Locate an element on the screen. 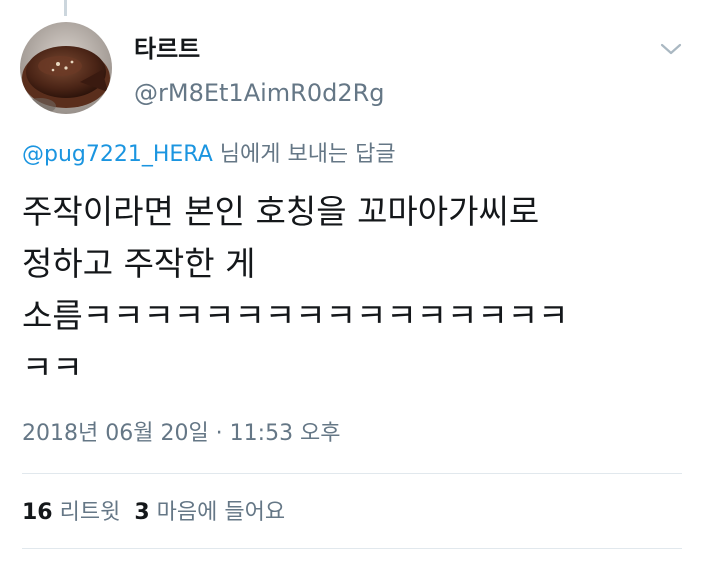 The image size is (701, 564). reply-context: @pug7221_HERA 님에게 보내는 답글 is located at coordinates (209, 155).